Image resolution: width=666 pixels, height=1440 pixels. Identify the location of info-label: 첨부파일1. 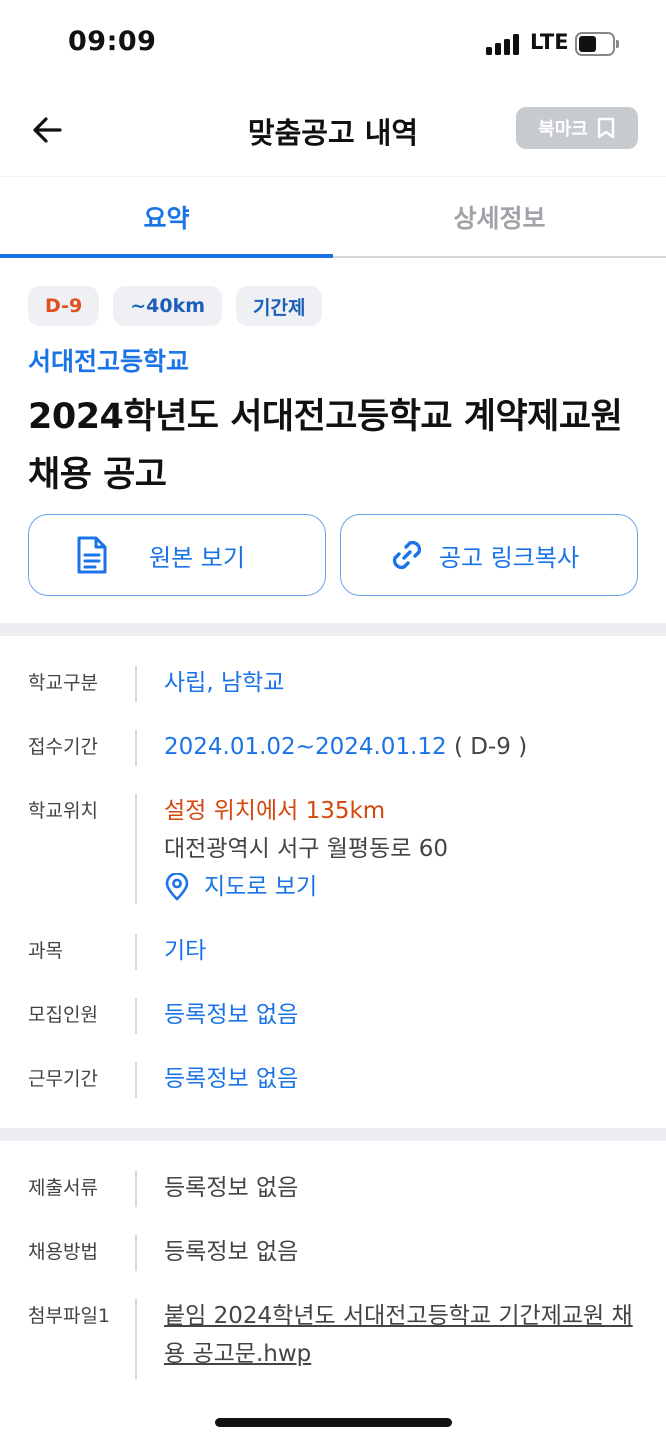
(69, 1316).